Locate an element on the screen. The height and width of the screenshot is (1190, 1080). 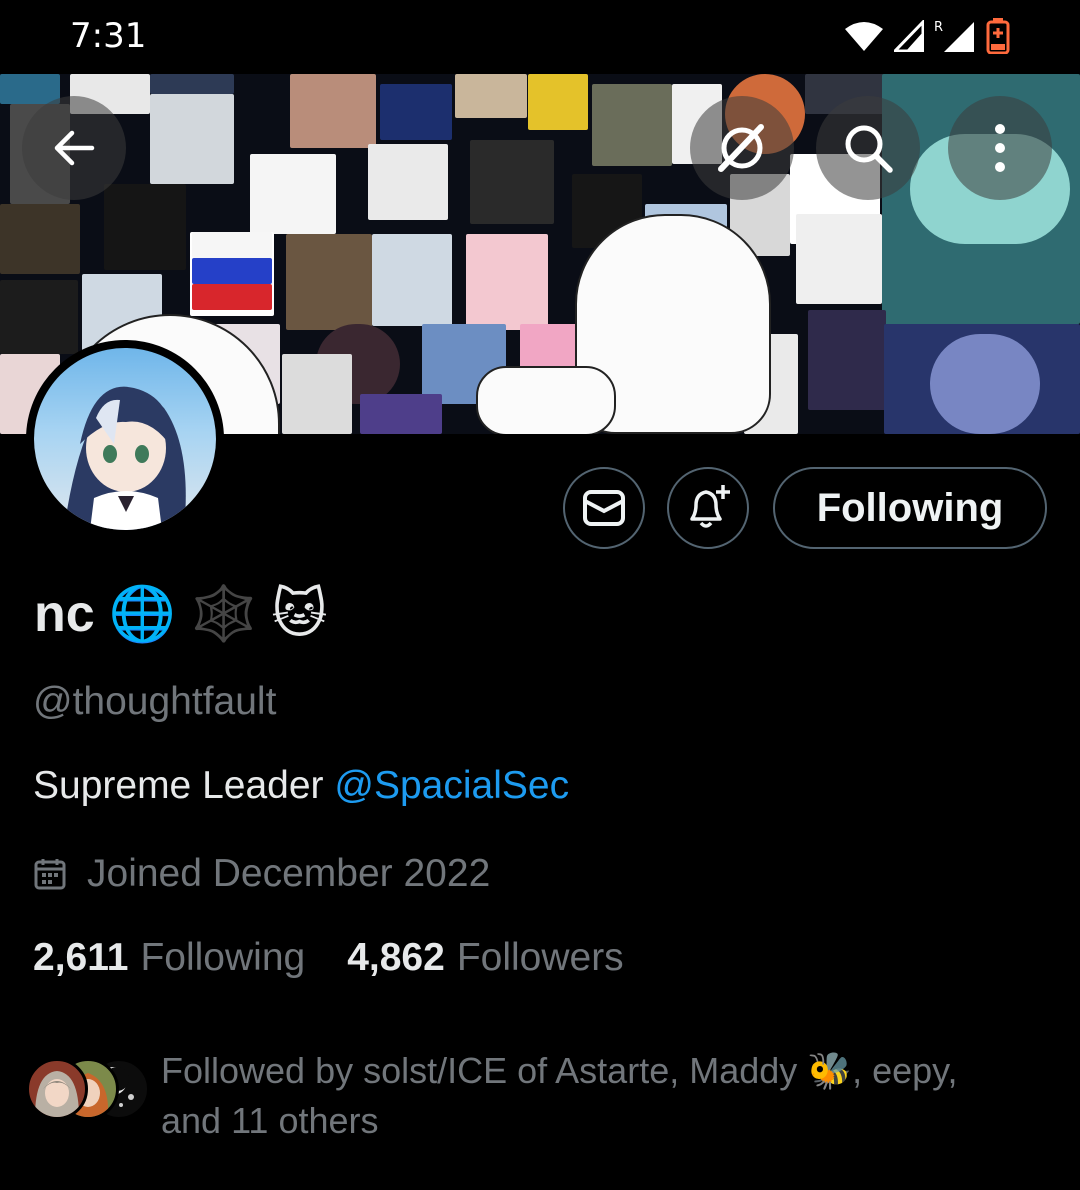
status-bar: 7:31 R is located at coordinates (540, 37).